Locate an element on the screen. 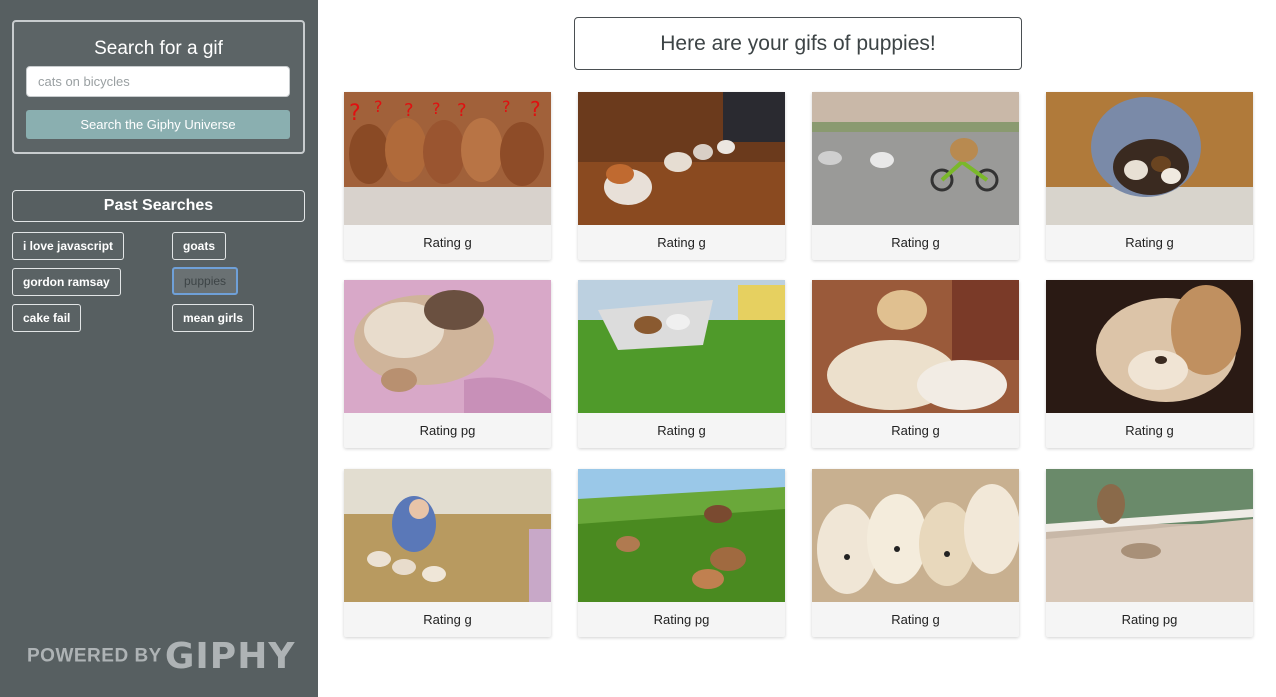 The width and height of the screenshot is (1276, 697). past-search-chip: cake fail is located at coordinates (47, 318).